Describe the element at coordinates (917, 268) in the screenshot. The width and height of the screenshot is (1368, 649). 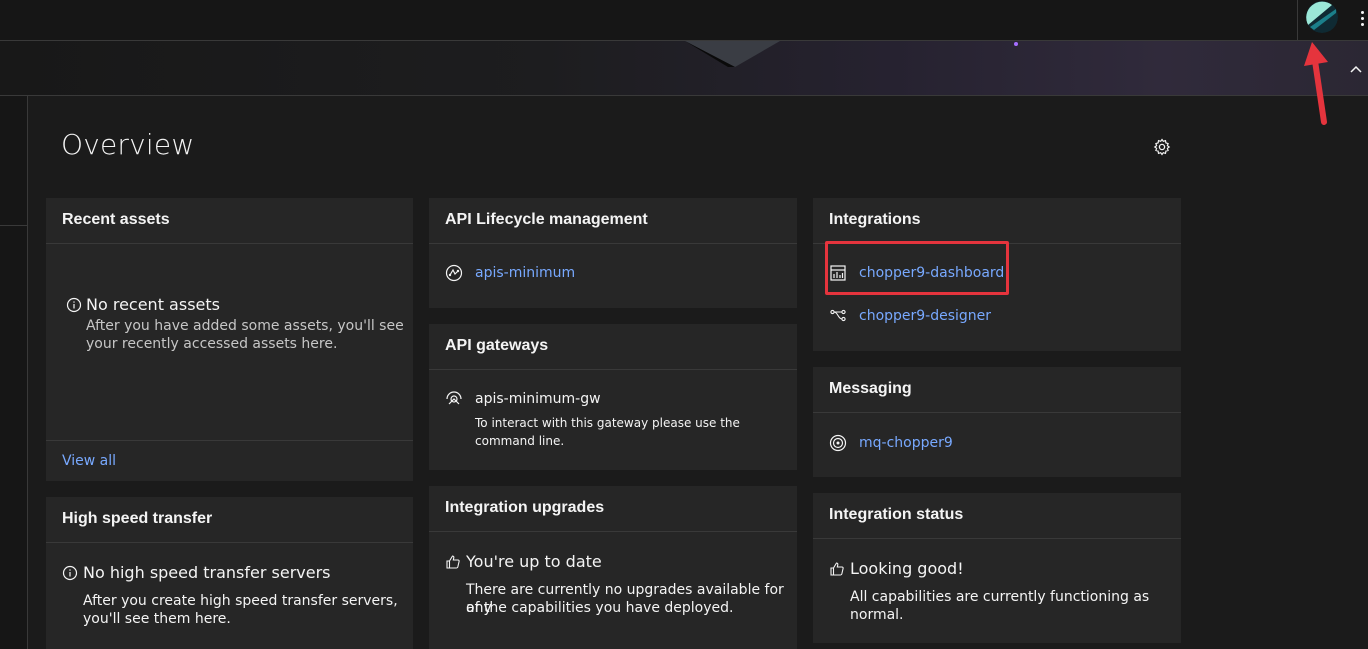
I see `highlight-annotation-box` at that location.